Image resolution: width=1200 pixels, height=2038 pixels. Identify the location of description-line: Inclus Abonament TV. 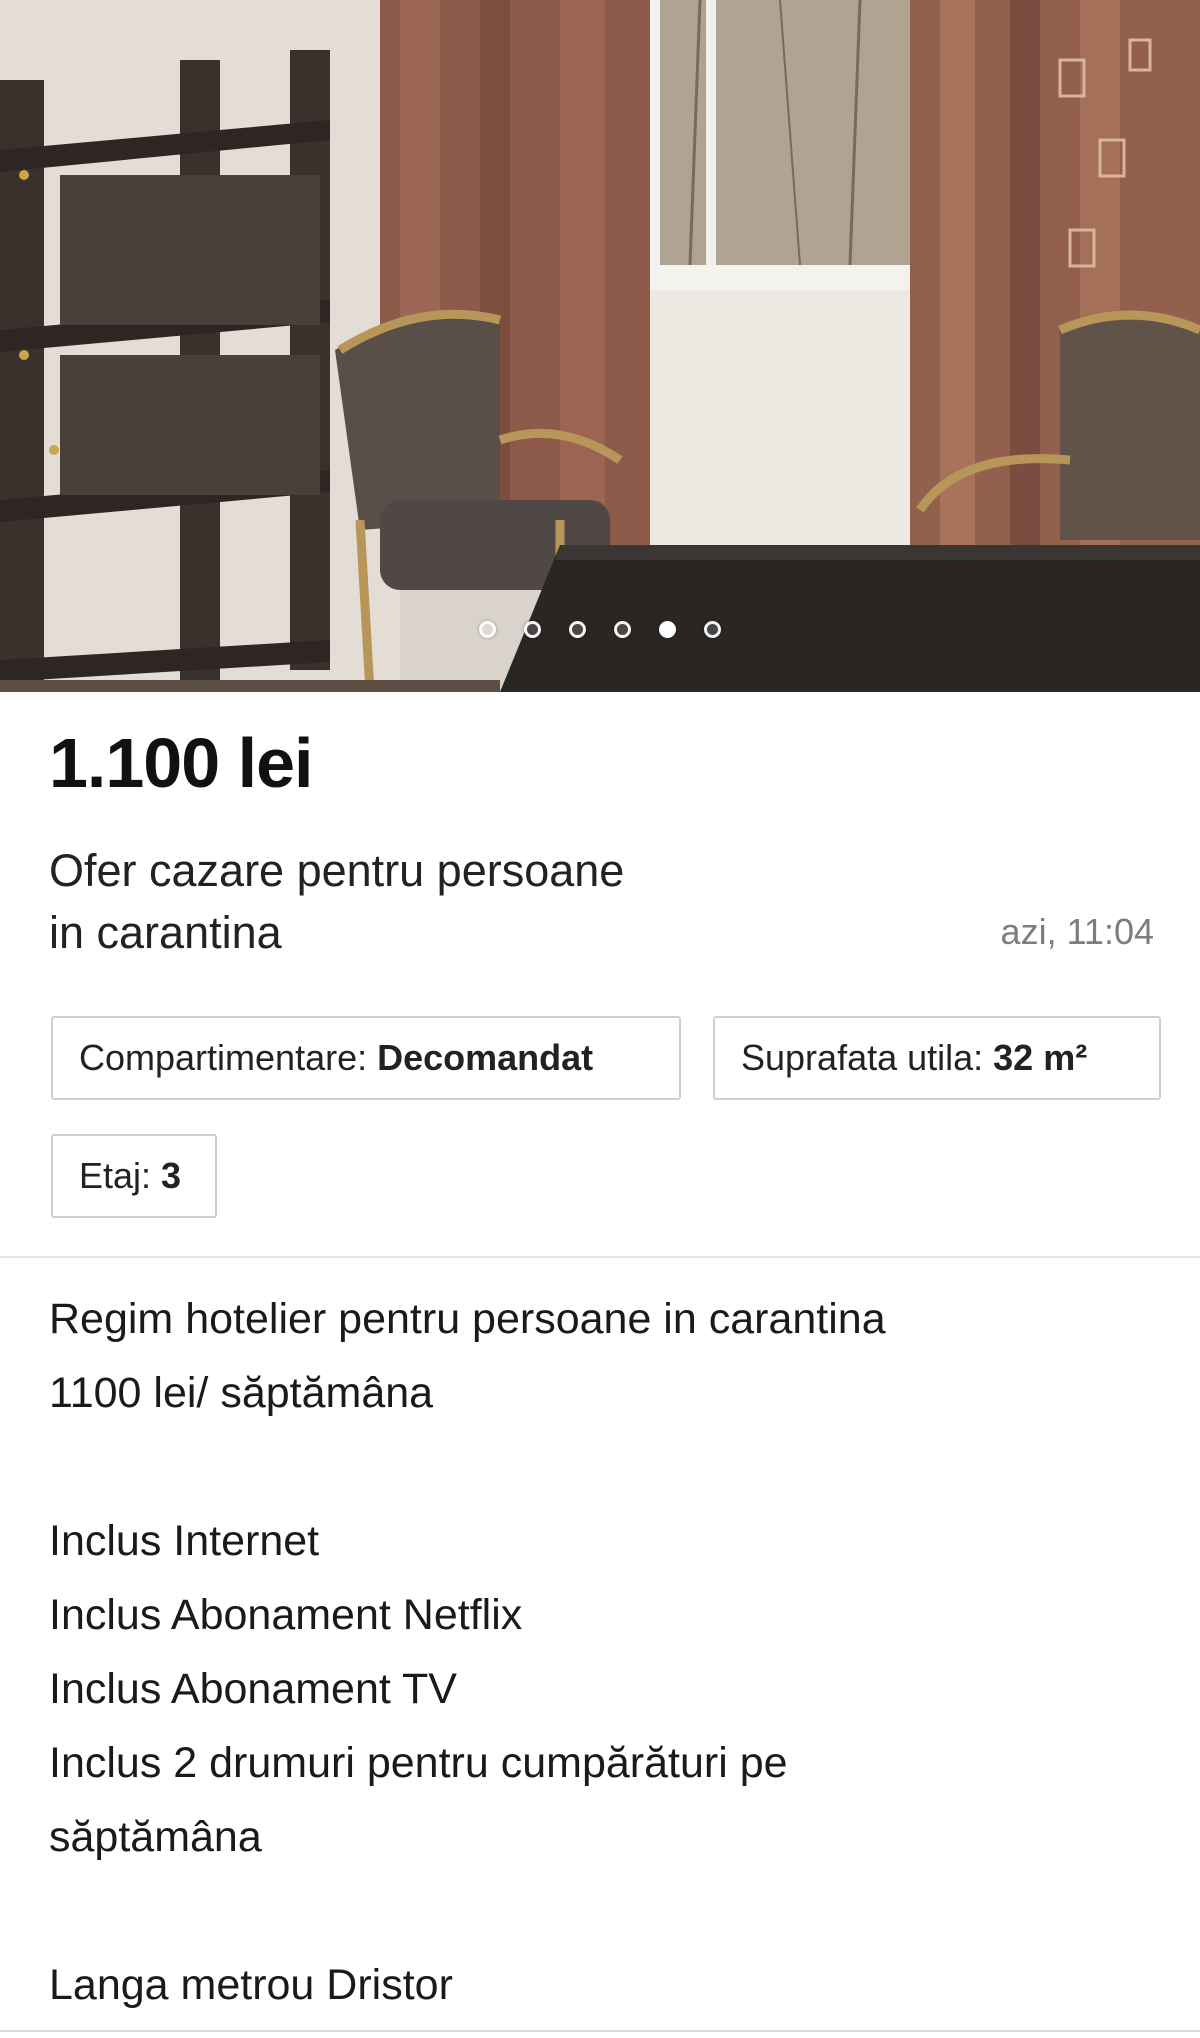
(253, 1689).